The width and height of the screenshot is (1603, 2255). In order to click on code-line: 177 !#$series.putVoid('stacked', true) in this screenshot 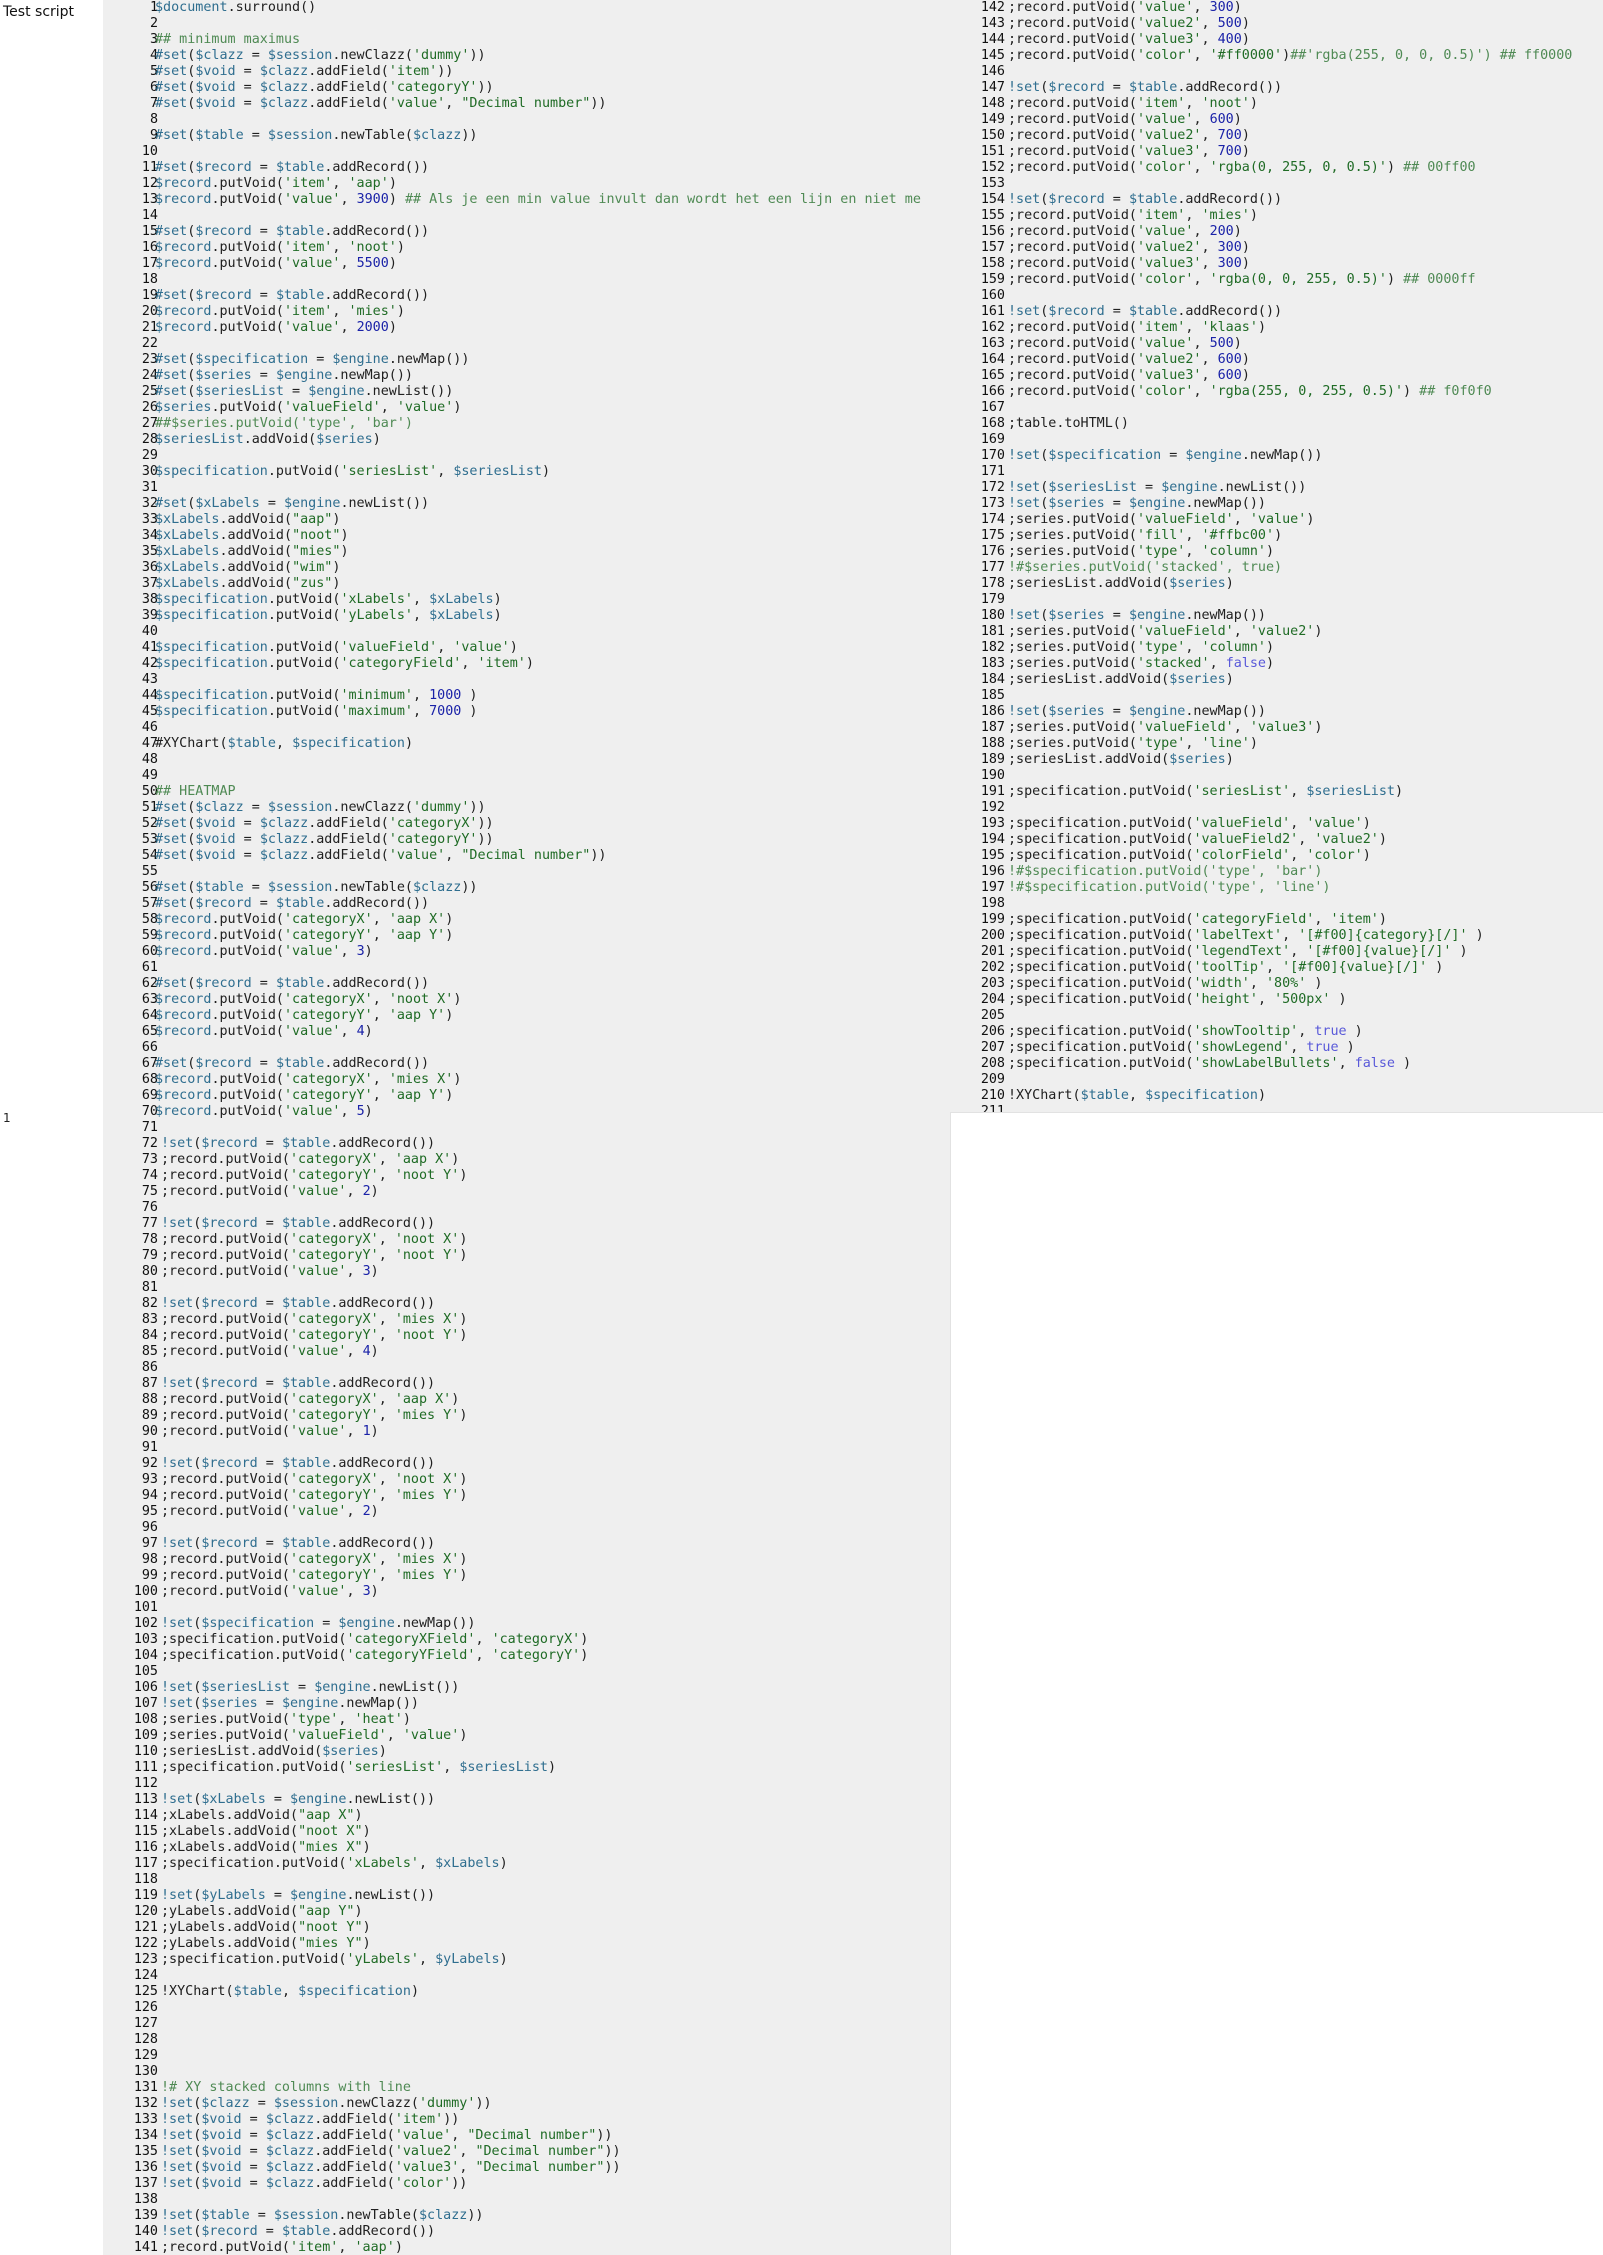, I will do `click(1276, 568)`.